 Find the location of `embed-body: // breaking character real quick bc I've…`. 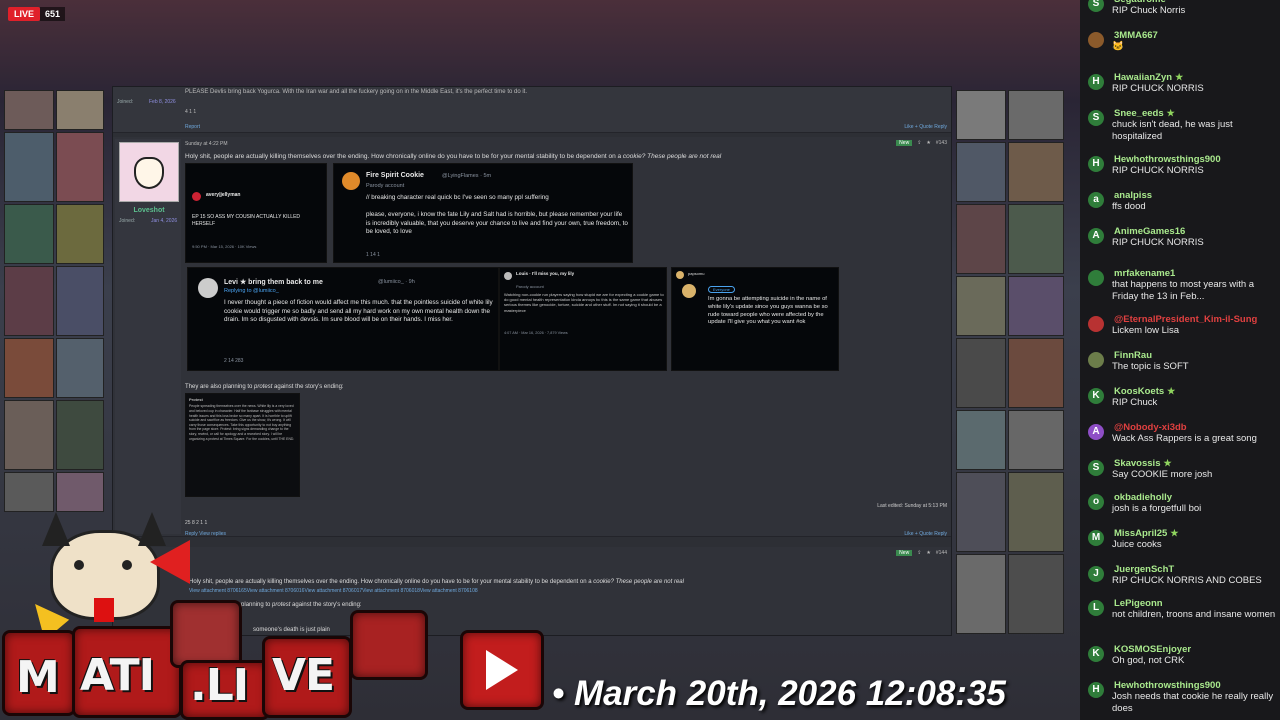

embed-body: // breaking character real quick bc I've… is located at coordinates (497, 214).